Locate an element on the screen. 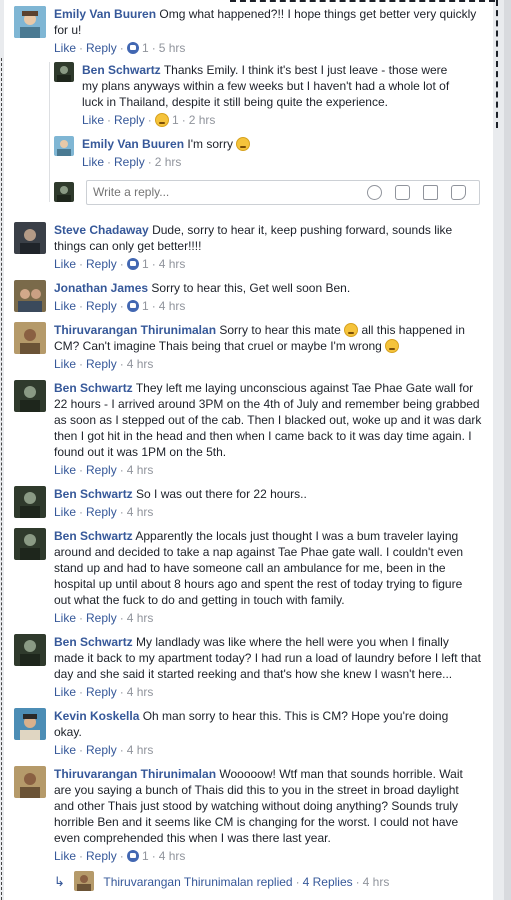 This screenshot has width=511, height=900. comment-author: Steve Chadaway is located at coordinates (101, 230).